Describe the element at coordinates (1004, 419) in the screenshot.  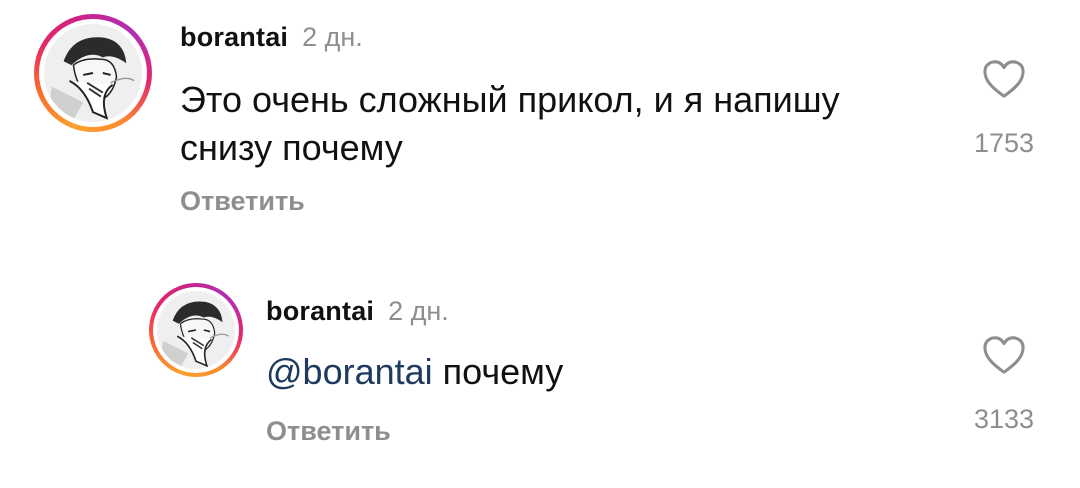
I see `like-count: 3133` at that location.